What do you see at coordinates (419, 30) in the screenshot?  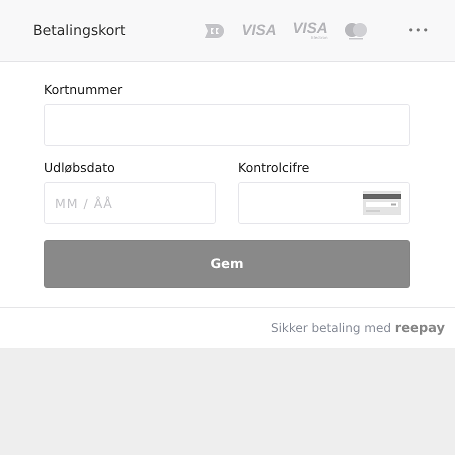 I see `menu-icon: •••` at bounding box center [419, 30].